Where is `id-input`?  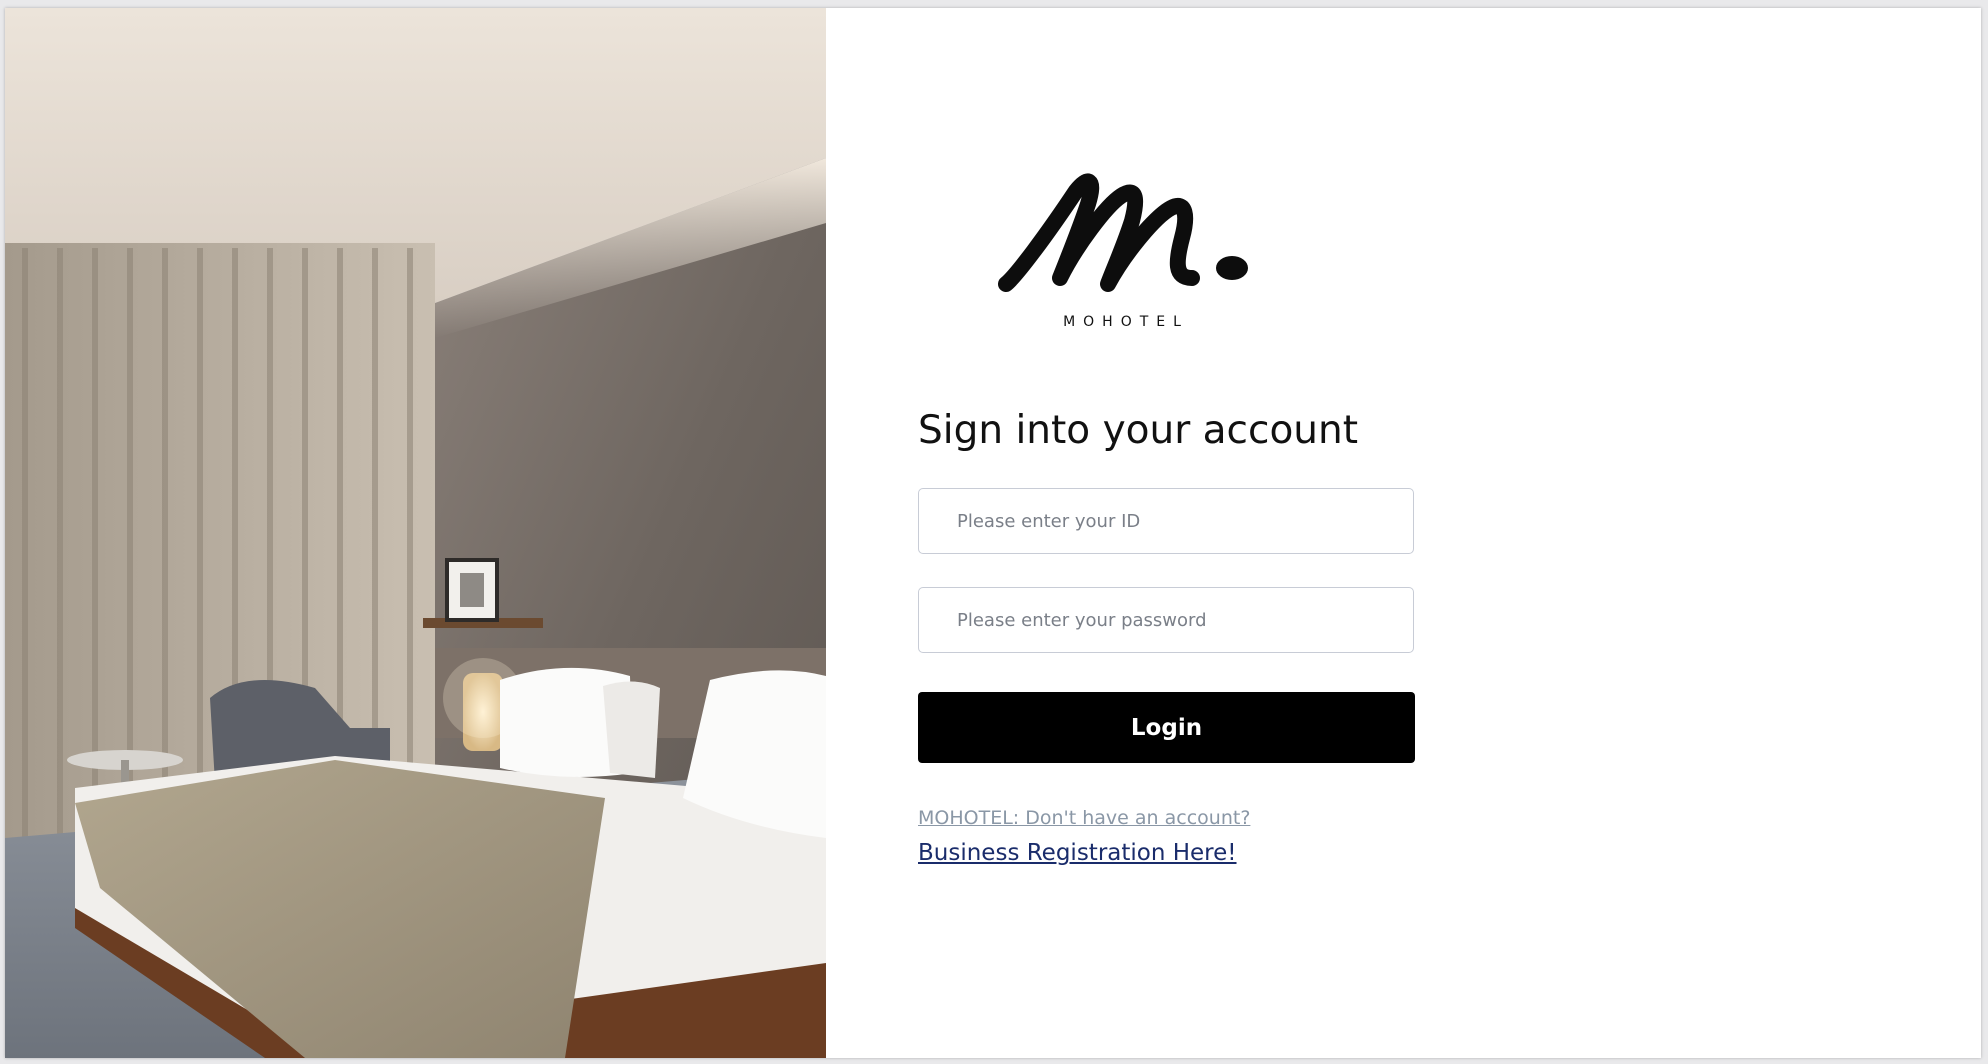 id-input is located at coordinates (1166, 521).